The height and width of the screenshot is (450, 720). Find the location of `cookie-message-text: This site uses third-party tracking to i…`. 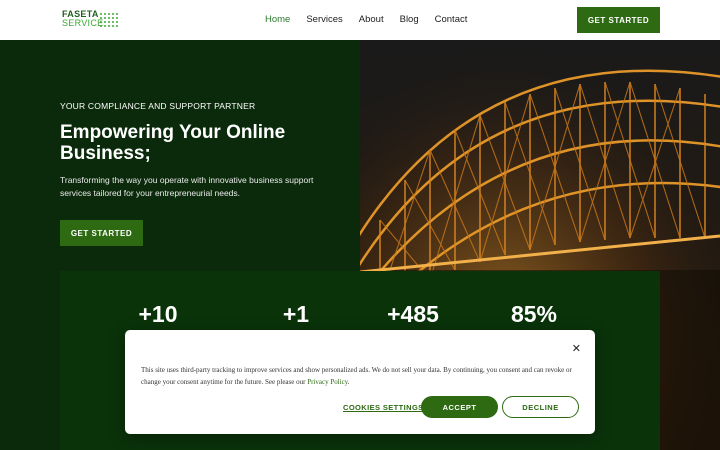

cookie-message-text: This site uses third-party tracking to i… is located at coordinates (356, 376).